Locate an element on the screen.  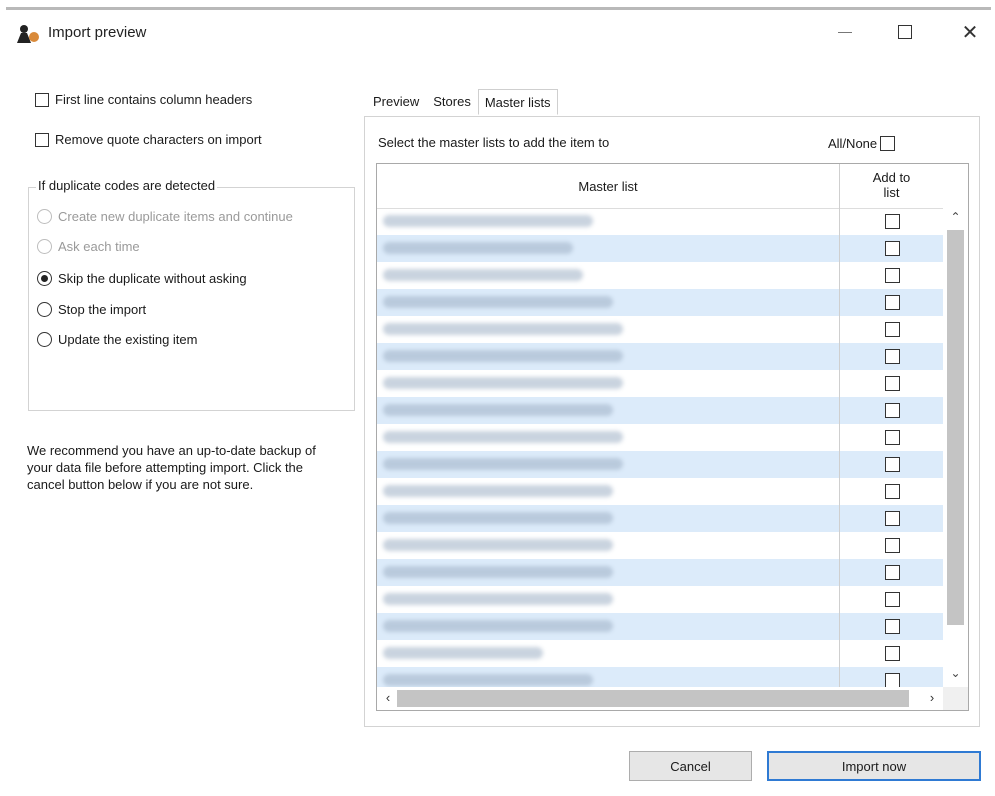
radio-skip-duplicate: Skip the duplicate without asking is located at coordinates (142, 278).